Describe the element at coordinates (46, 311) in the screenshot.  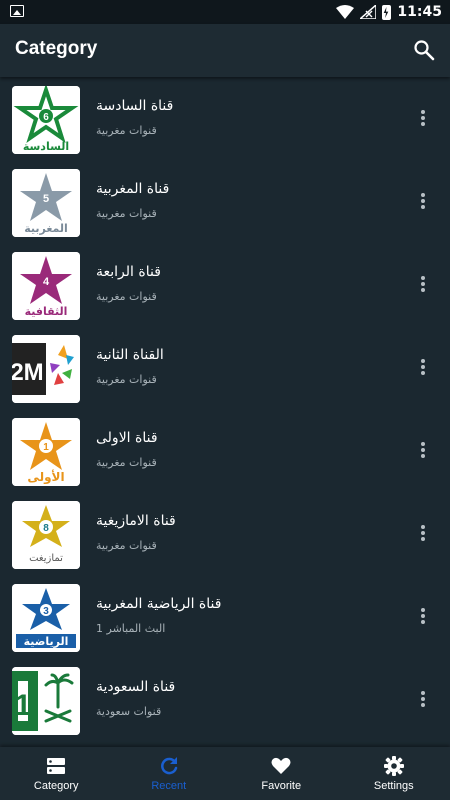
I see `svg-text: الثقافية` at that location.